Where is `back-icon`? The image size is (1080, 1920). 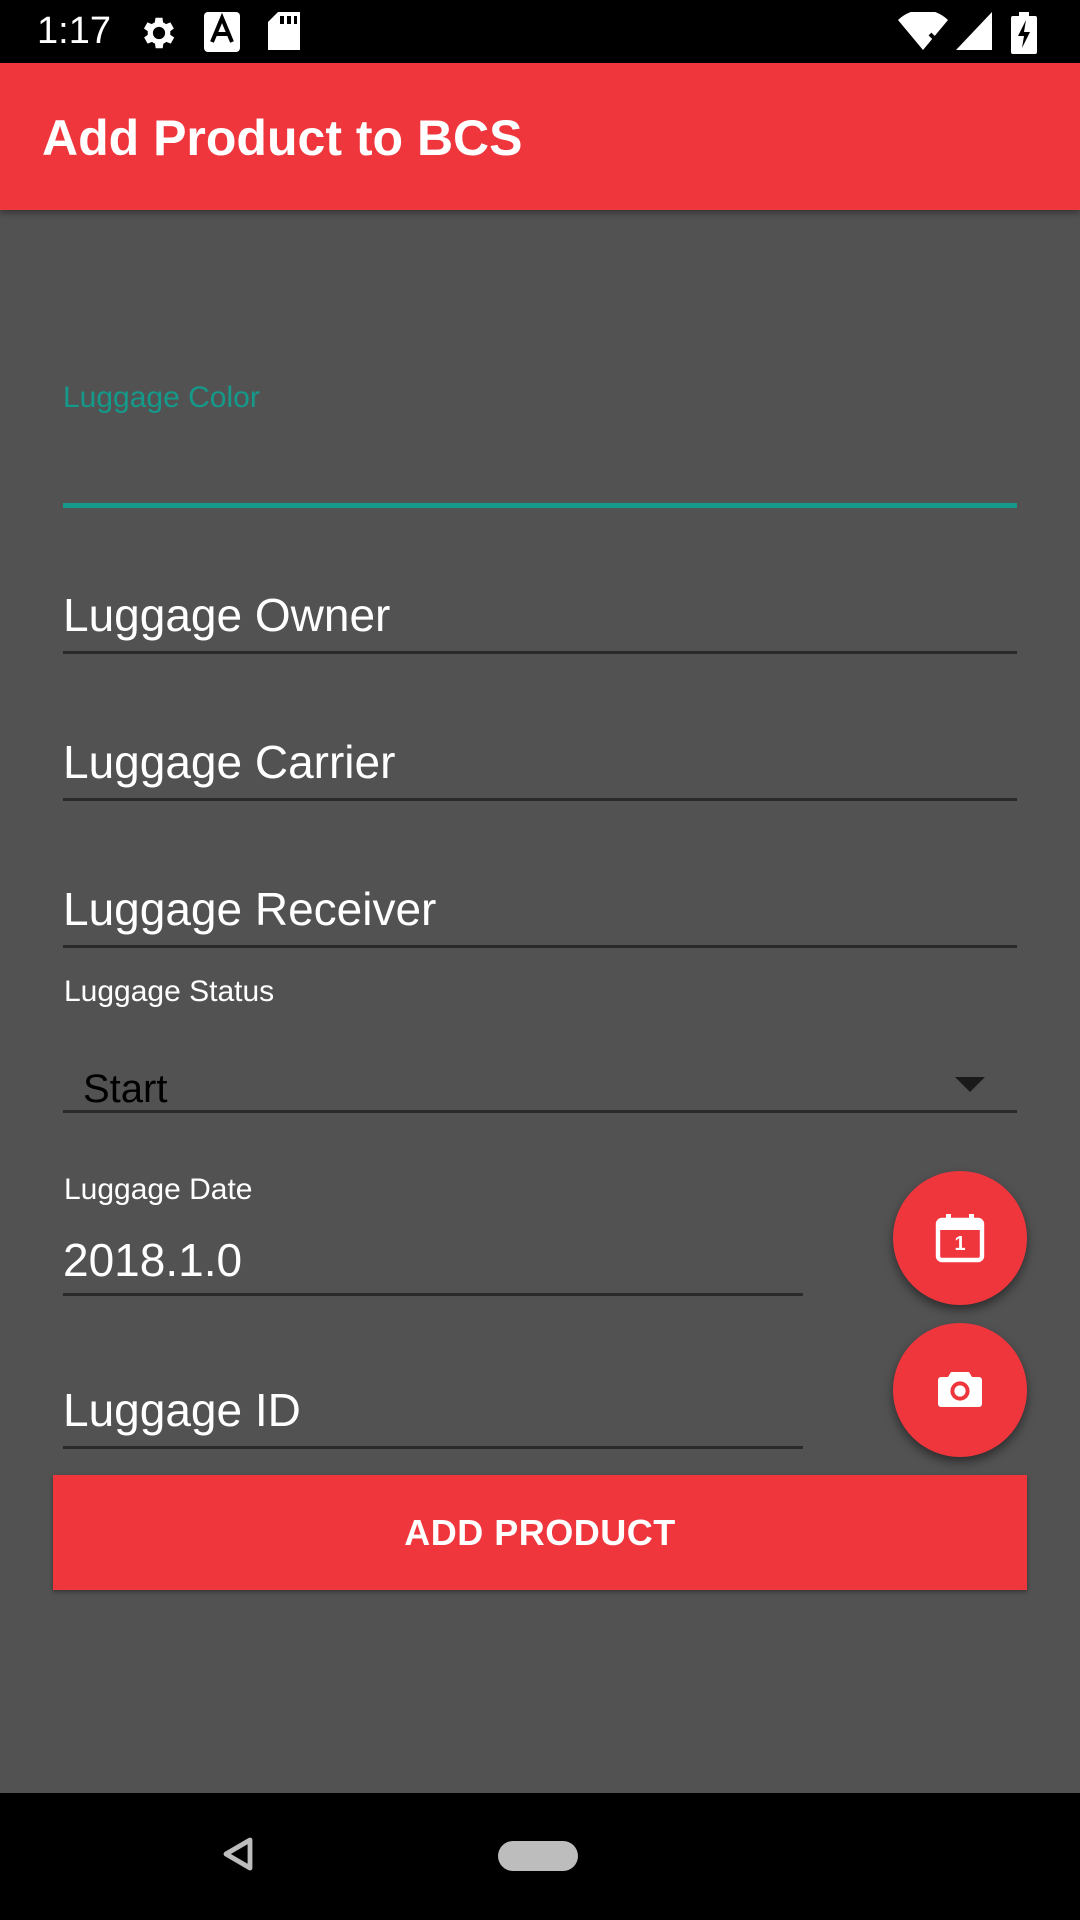 back-icon is located at coordinates (238, 1856).